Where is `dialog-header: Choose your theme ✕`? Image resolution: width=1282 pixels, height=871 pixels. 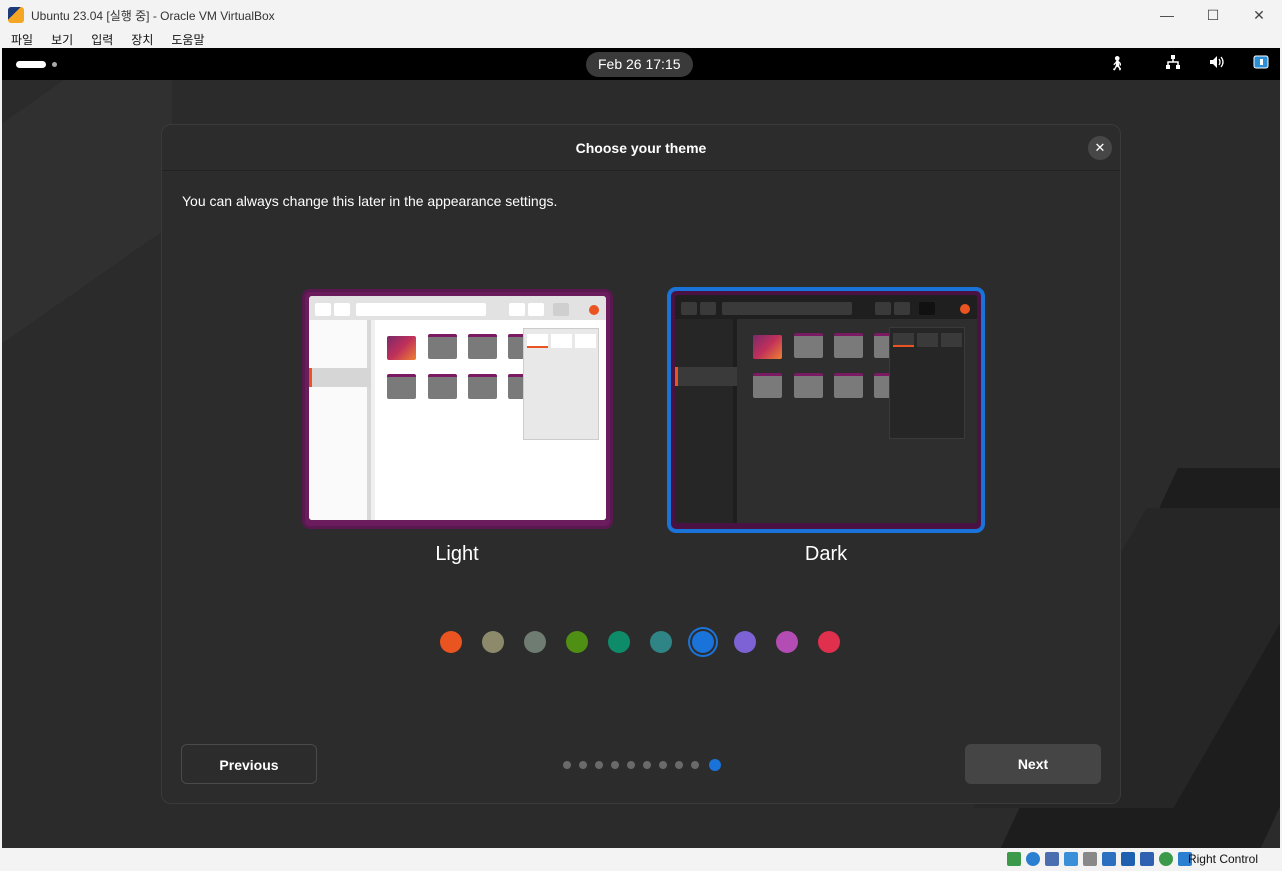 dialog-header: Choose your theme ✕ is located at coordinates (641, 148).